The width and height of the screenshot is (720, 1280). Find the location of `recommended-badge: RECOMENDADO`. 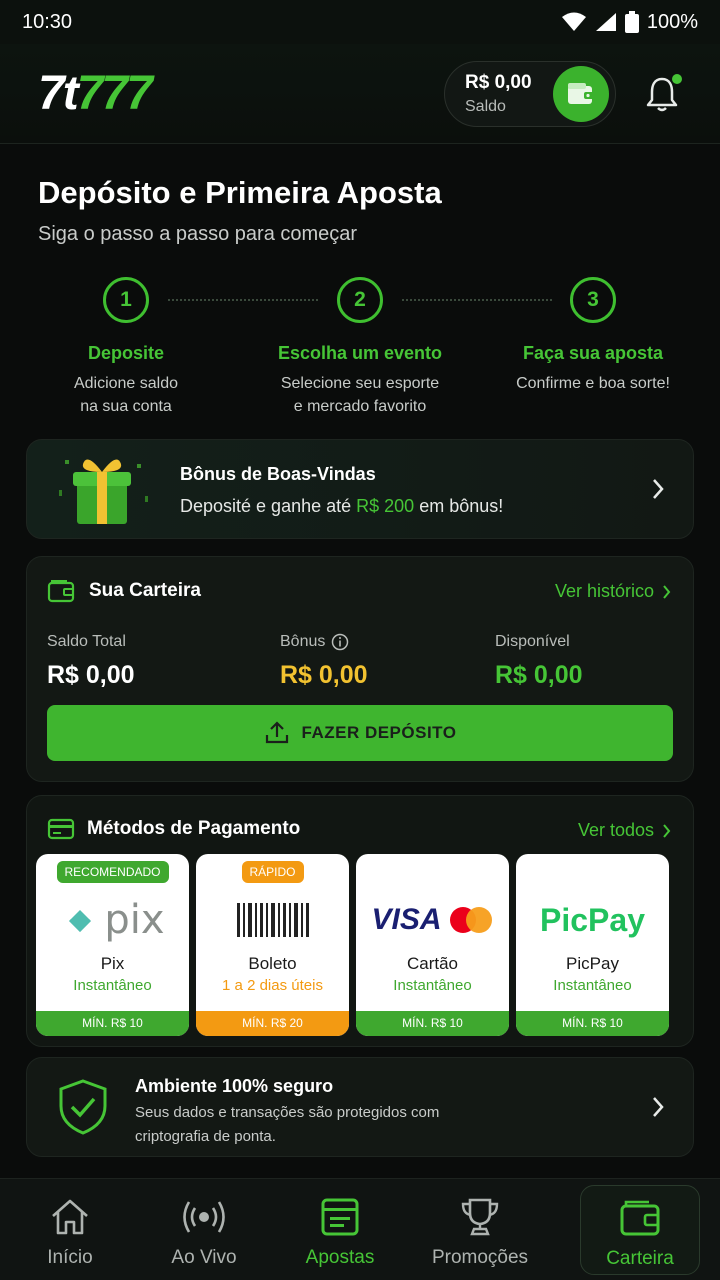

recommended-badge: RECOMENDADO is located at coordinates (112, 872).